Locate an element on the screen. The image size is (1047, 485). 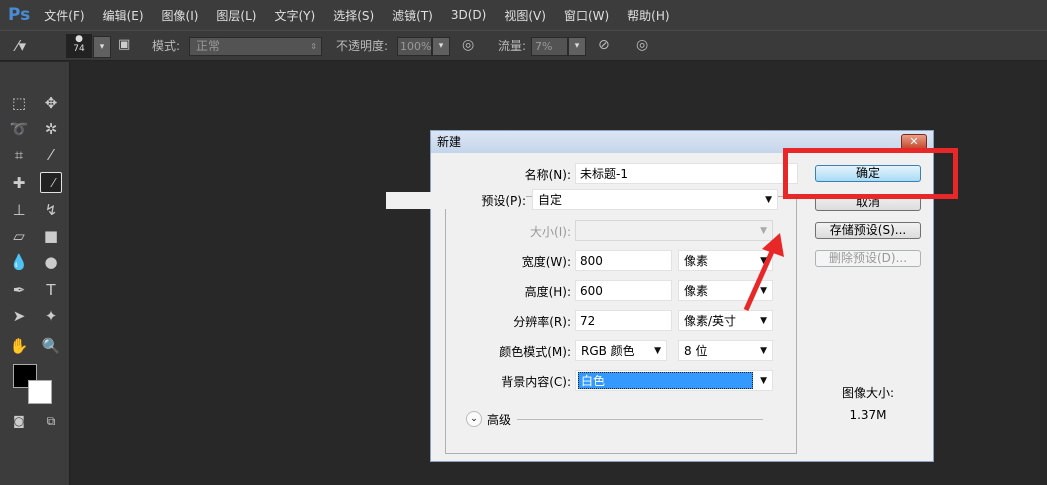
quick-mask-icon: ◙ is located at coordinates (19, 421).